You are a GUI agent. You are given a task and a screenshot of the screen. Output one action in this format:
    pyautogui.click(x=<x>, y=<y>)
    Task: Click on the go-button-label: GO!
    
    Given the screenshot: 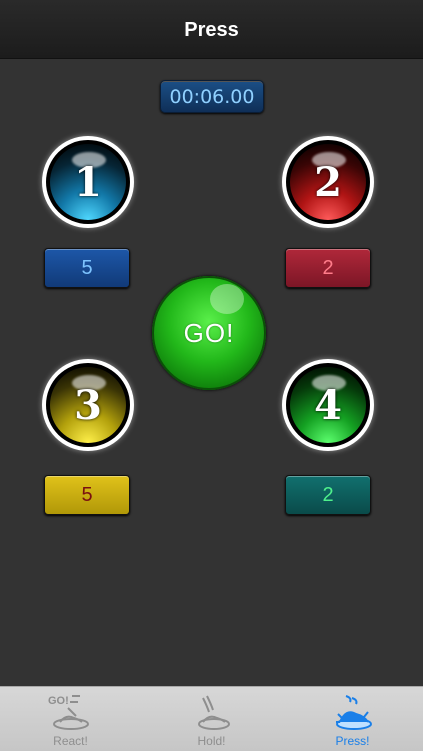 What is the action you would take?
    pyautogui.click(x=209, y=332)
    